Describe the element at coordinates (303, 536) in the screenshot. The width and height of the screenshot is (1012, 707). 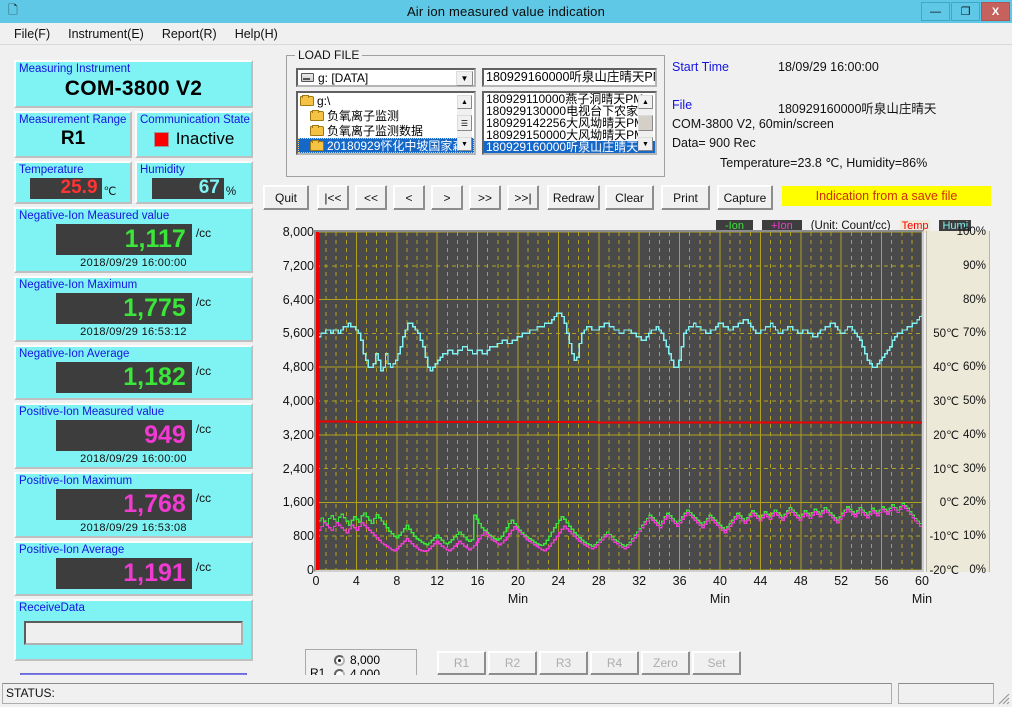
I see `y-axis-tick: 800` at that location.